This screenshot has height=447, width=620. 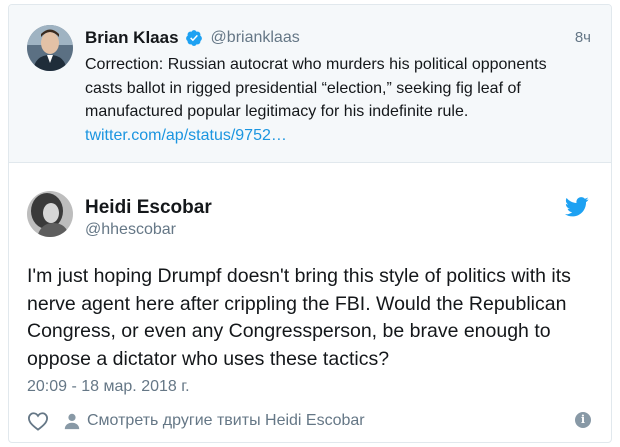 I want to click on parent-tweet-header: Brian Klaas @brianklaas, so click(x=192, y=38).